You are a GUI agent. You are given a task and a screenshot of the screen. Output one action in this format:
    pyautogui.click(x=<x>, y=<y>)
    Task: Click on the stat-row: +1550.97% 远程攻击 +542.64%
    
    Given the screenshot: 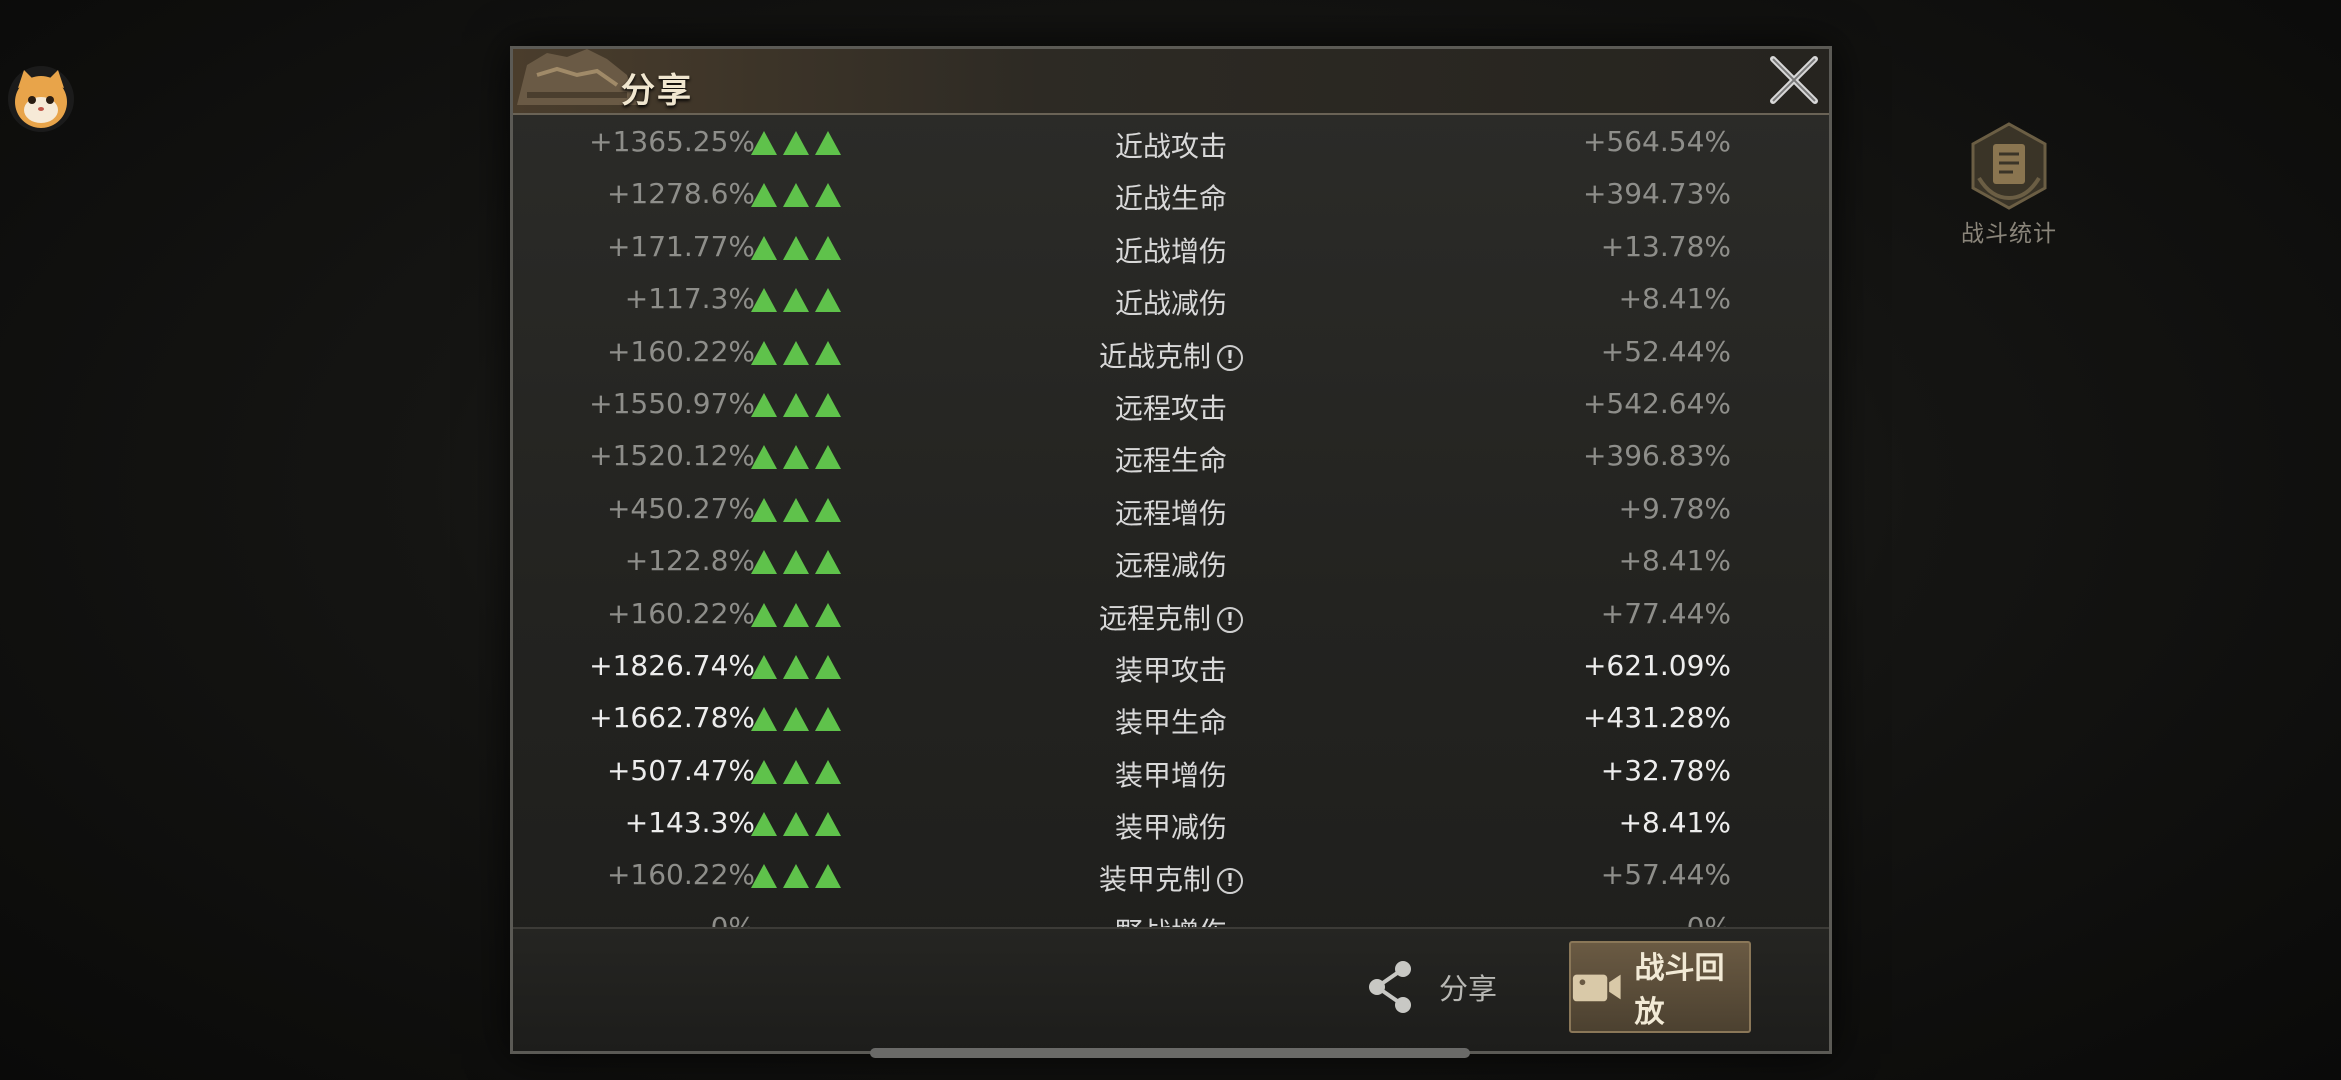 What is the action you would take?
    pyautogui.click(x=1171, y=407)
    